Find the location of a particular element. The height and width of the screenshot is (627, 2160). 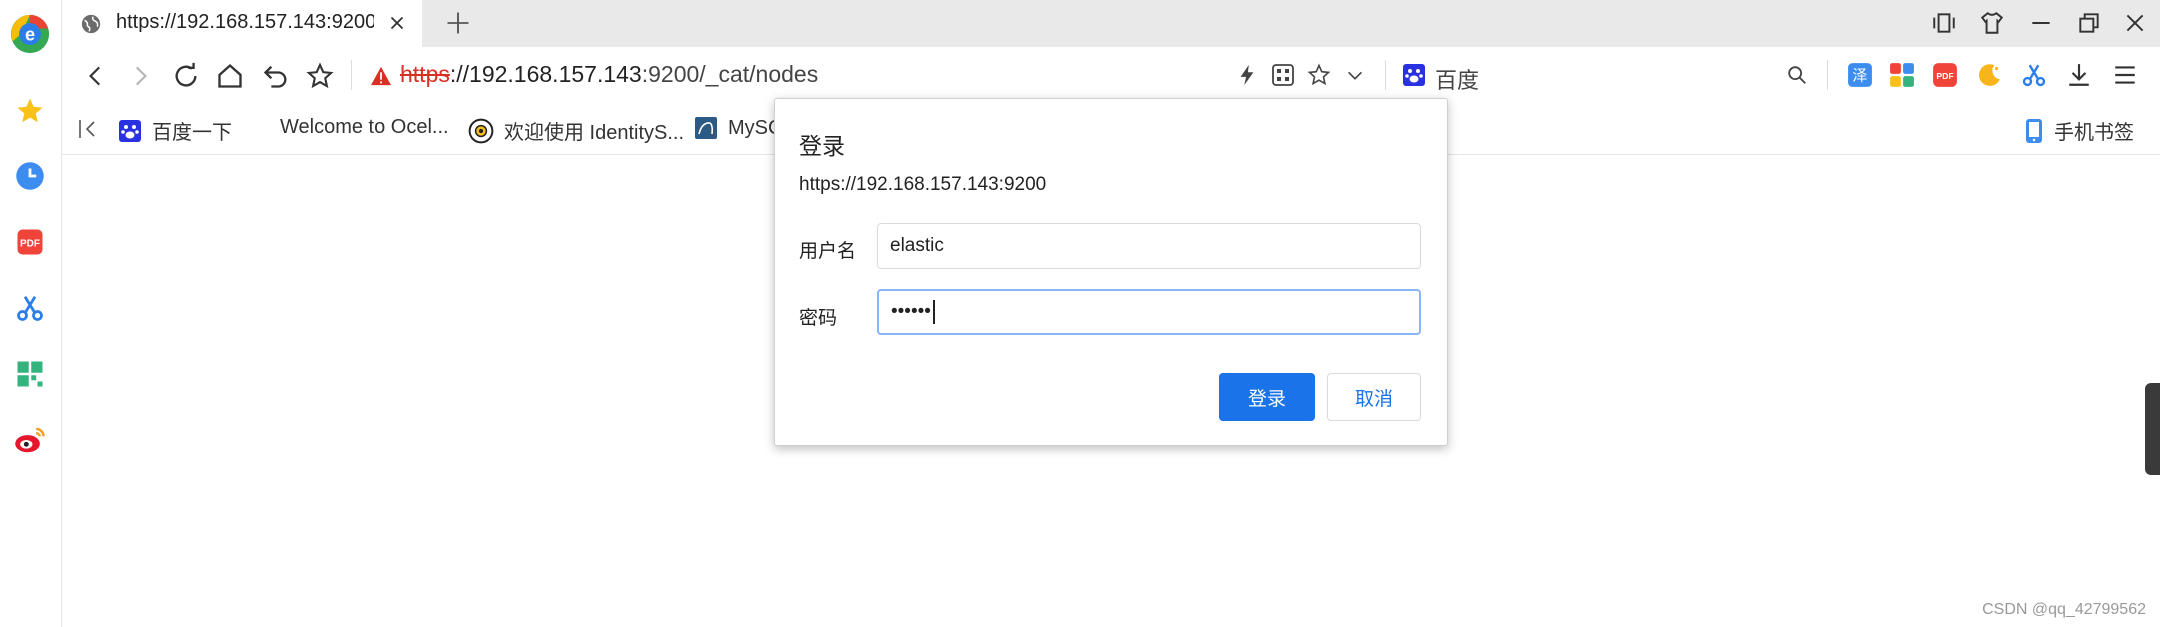

globe-icon is located at coordinates (91, 24).